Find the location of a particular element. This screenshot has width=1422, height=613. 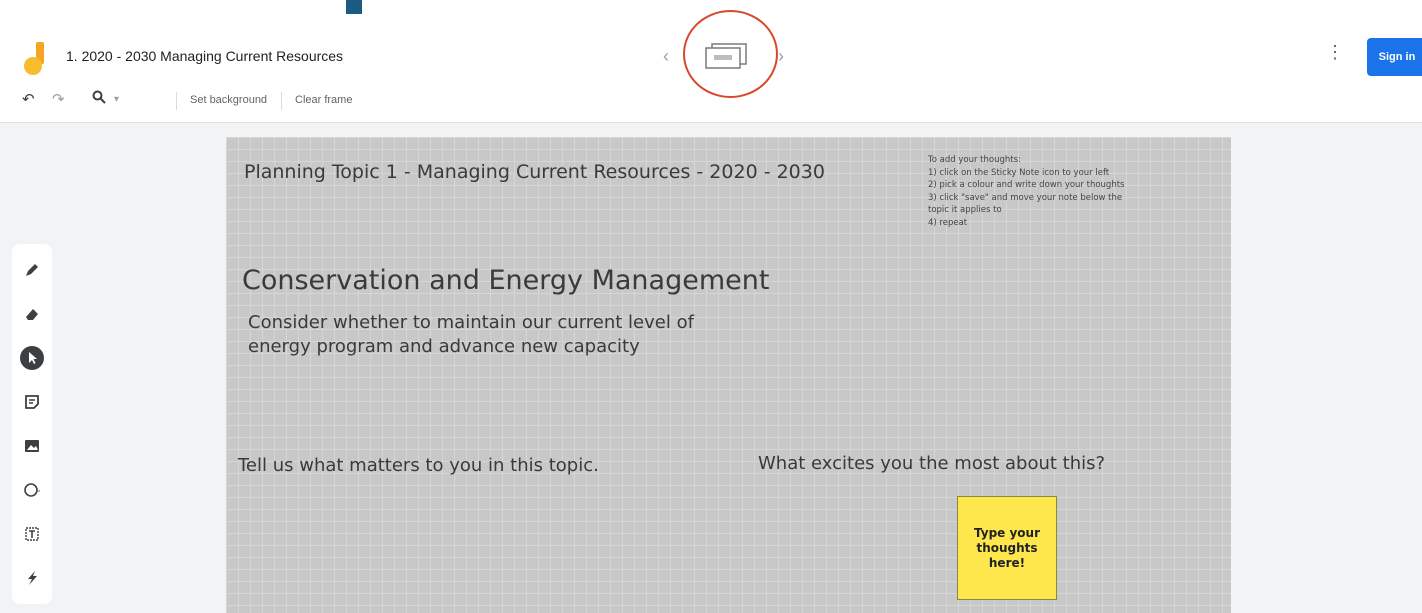

toolbar: ↶ ↷ ▾ Set background Clear frame is located at coordinates (210, 102).